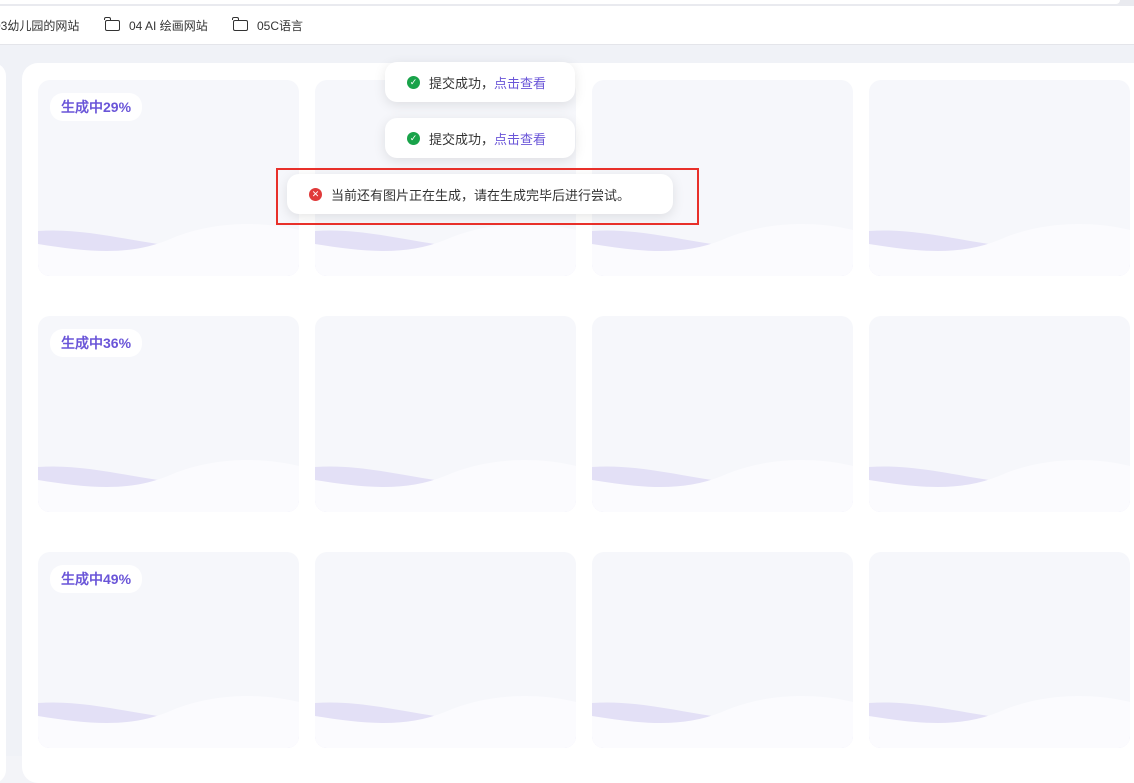 The width and height of the screenshot is (1134, 783). I want to click on bookmark-c-language: 05C语言, so click(268, 25).